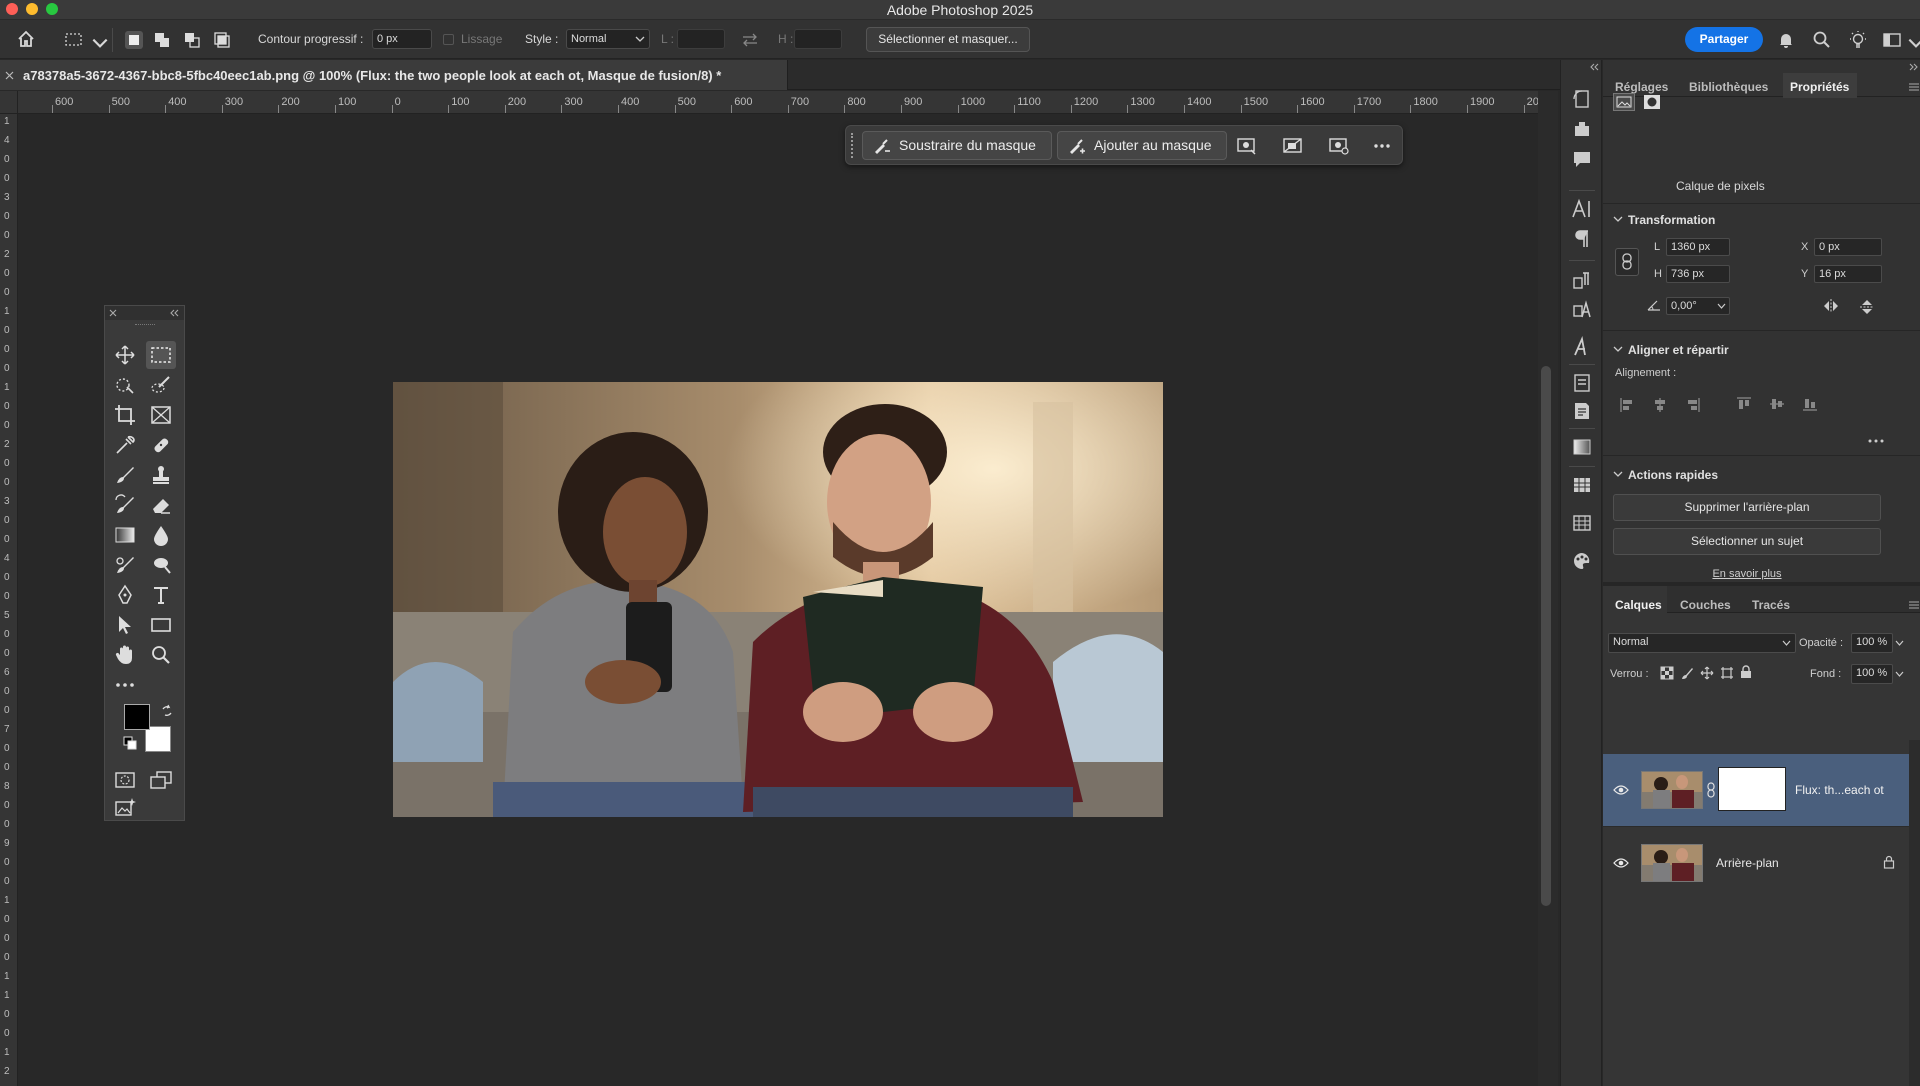 This screenshot has width=1920, height=1086. What do you see at coordinates (1621, 863) in the screenshot?
I see `eye-icon` at bounding box center [1621, 863].